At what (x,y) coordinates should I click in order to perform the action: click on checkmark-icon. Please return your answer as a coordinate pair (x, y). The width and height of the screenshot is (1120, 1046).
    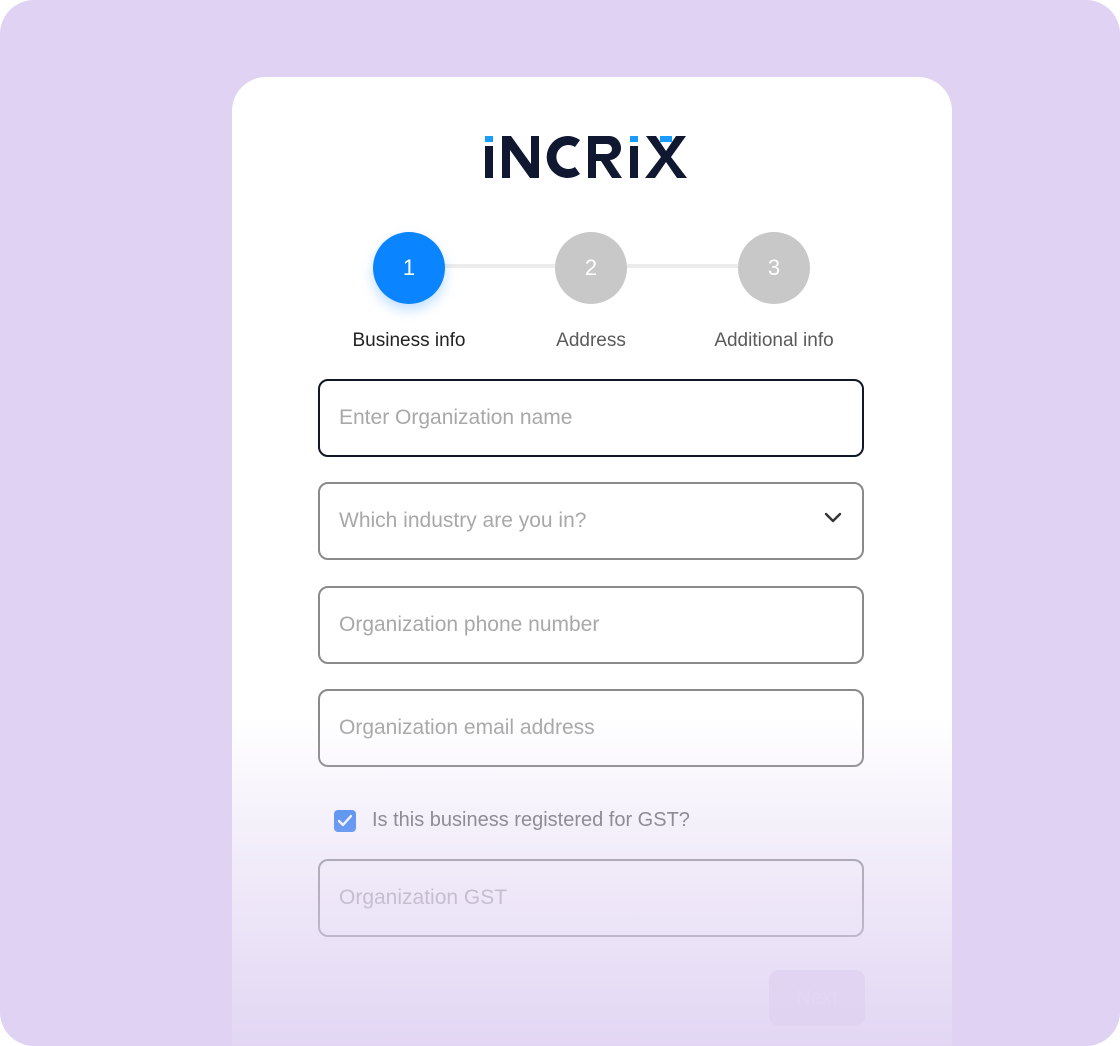
    Looking at the image, I should click on (345, 820).